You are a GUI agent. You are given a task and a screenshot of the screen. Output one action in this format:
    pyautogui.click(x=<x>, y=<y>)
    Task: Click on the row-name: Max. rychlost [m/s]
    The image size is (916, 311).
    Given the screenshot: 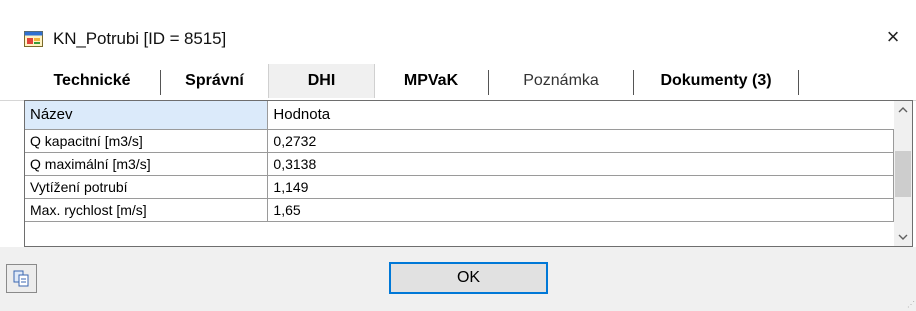 What is the action you would take?
    pyautogui.click(x=147, y=209)
    